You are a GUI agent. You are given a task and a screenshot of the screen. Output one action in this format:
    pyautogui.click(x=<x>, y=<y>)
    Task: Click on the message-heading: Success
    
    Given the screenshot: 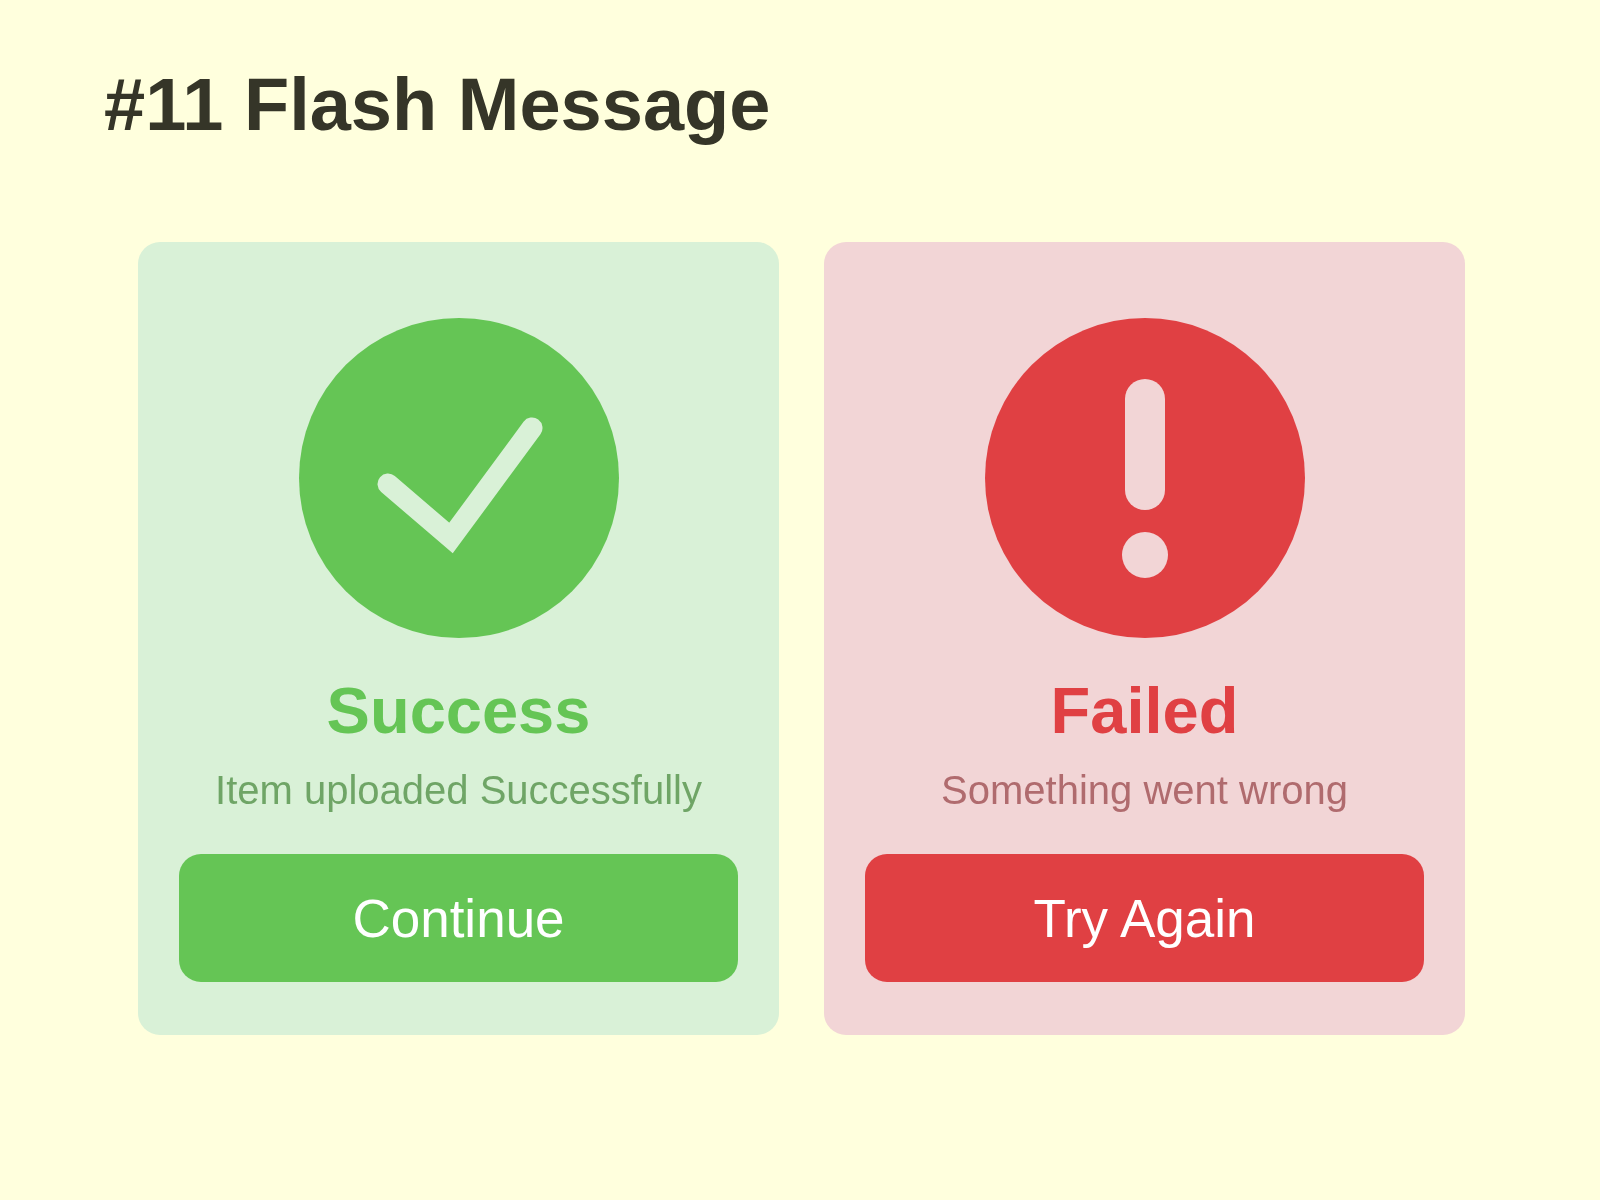 What is the action you would take?
    pyautogui.click(x=458, y=710)
    